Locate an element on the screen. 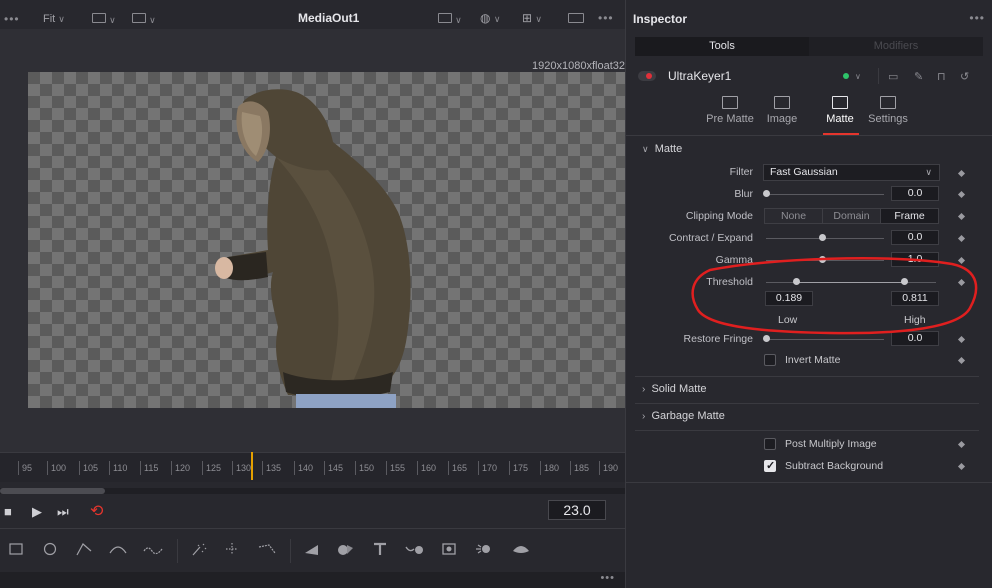  node-color-dot is located at coordinates (846, 76).